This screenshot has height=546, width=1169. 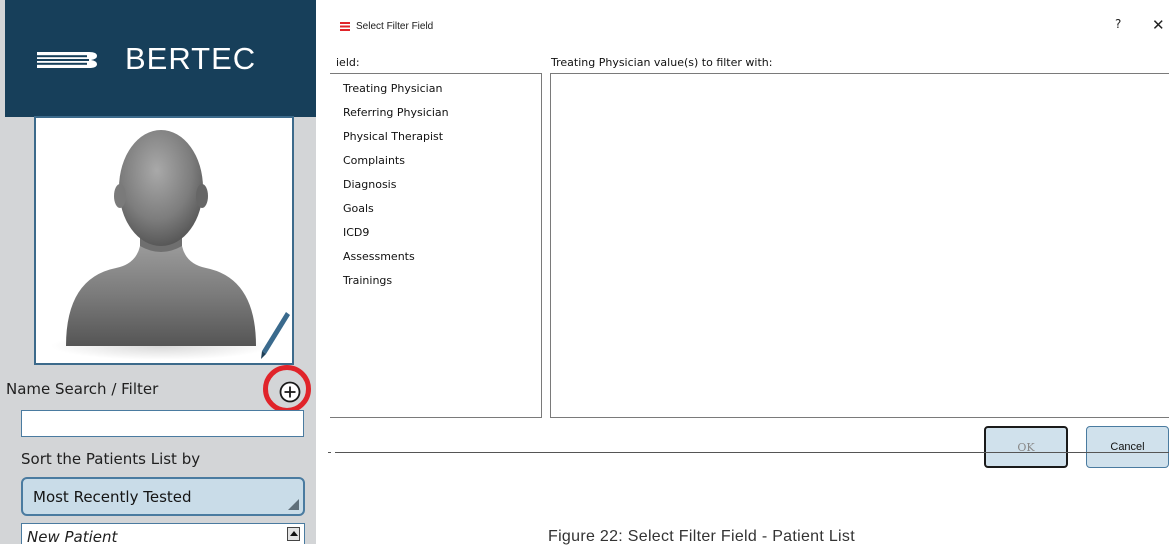 What do you see at coordinates (348, 62) in the screenshot?
I see `field-label: ield:` at bounding box center [348, 62].